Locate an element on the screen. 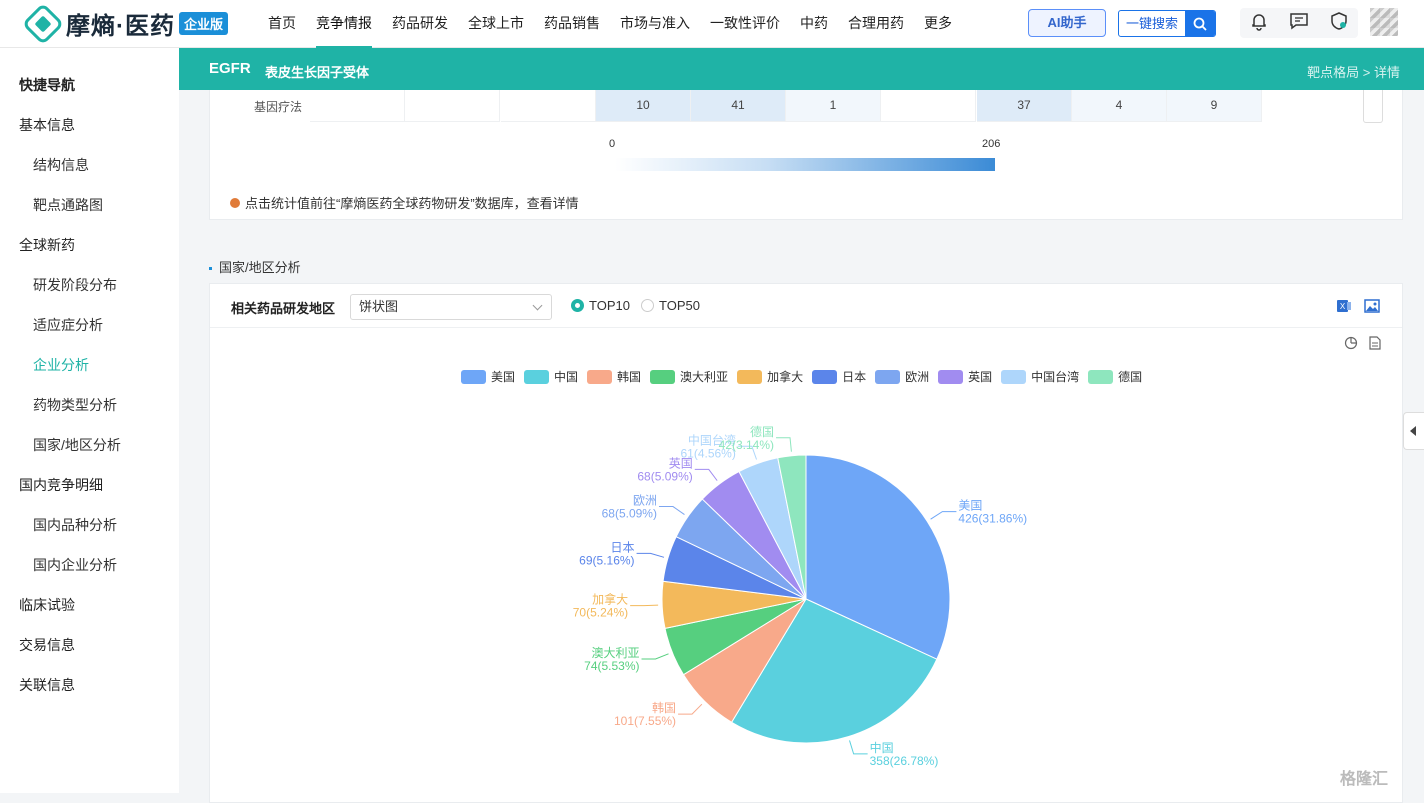  message-icon is located at coordinates (1299, 23).